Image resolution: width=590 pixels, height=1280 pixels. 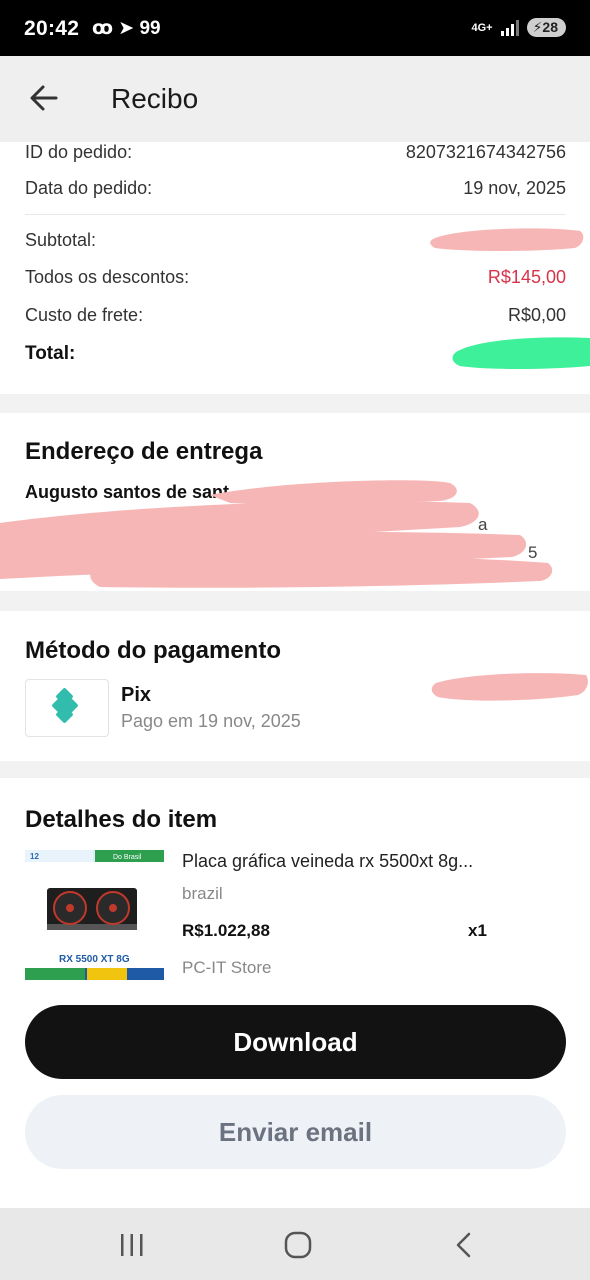 What do you see at coordinates (34, 856) in the screenshot?
I see `thumb-badge-12: 12` at bounding box center [34, 856].